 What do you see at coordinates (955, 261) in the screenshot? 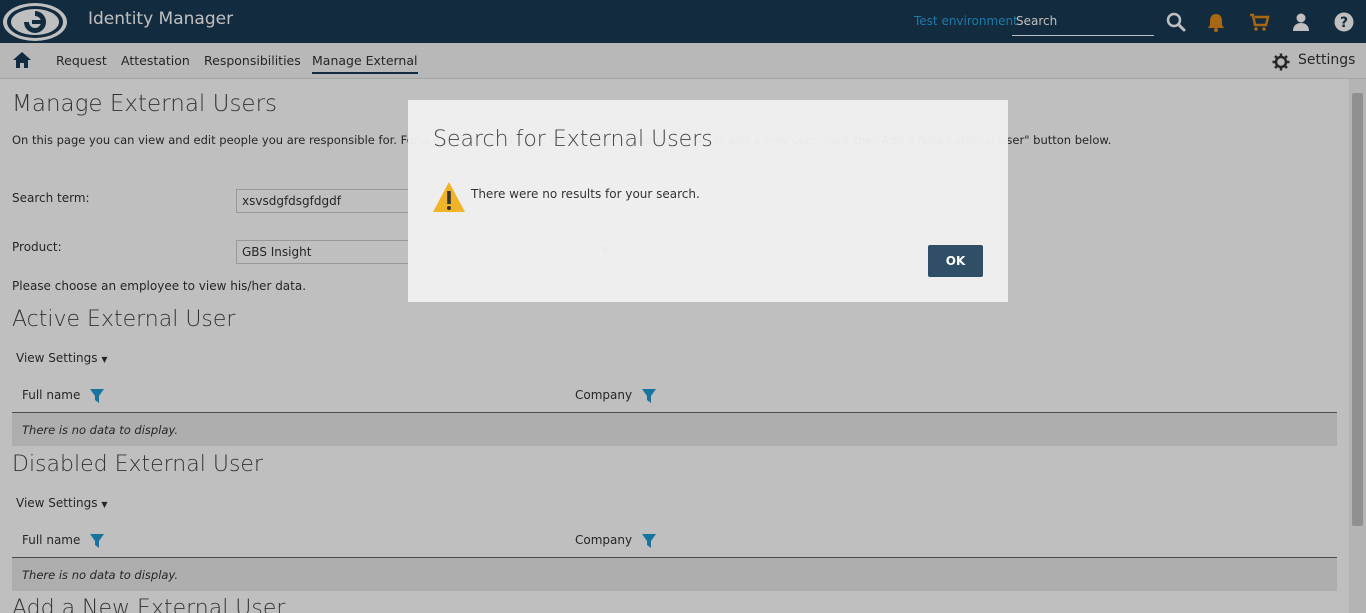
I see `ok-button: OK` at bounding box center [955, 261].